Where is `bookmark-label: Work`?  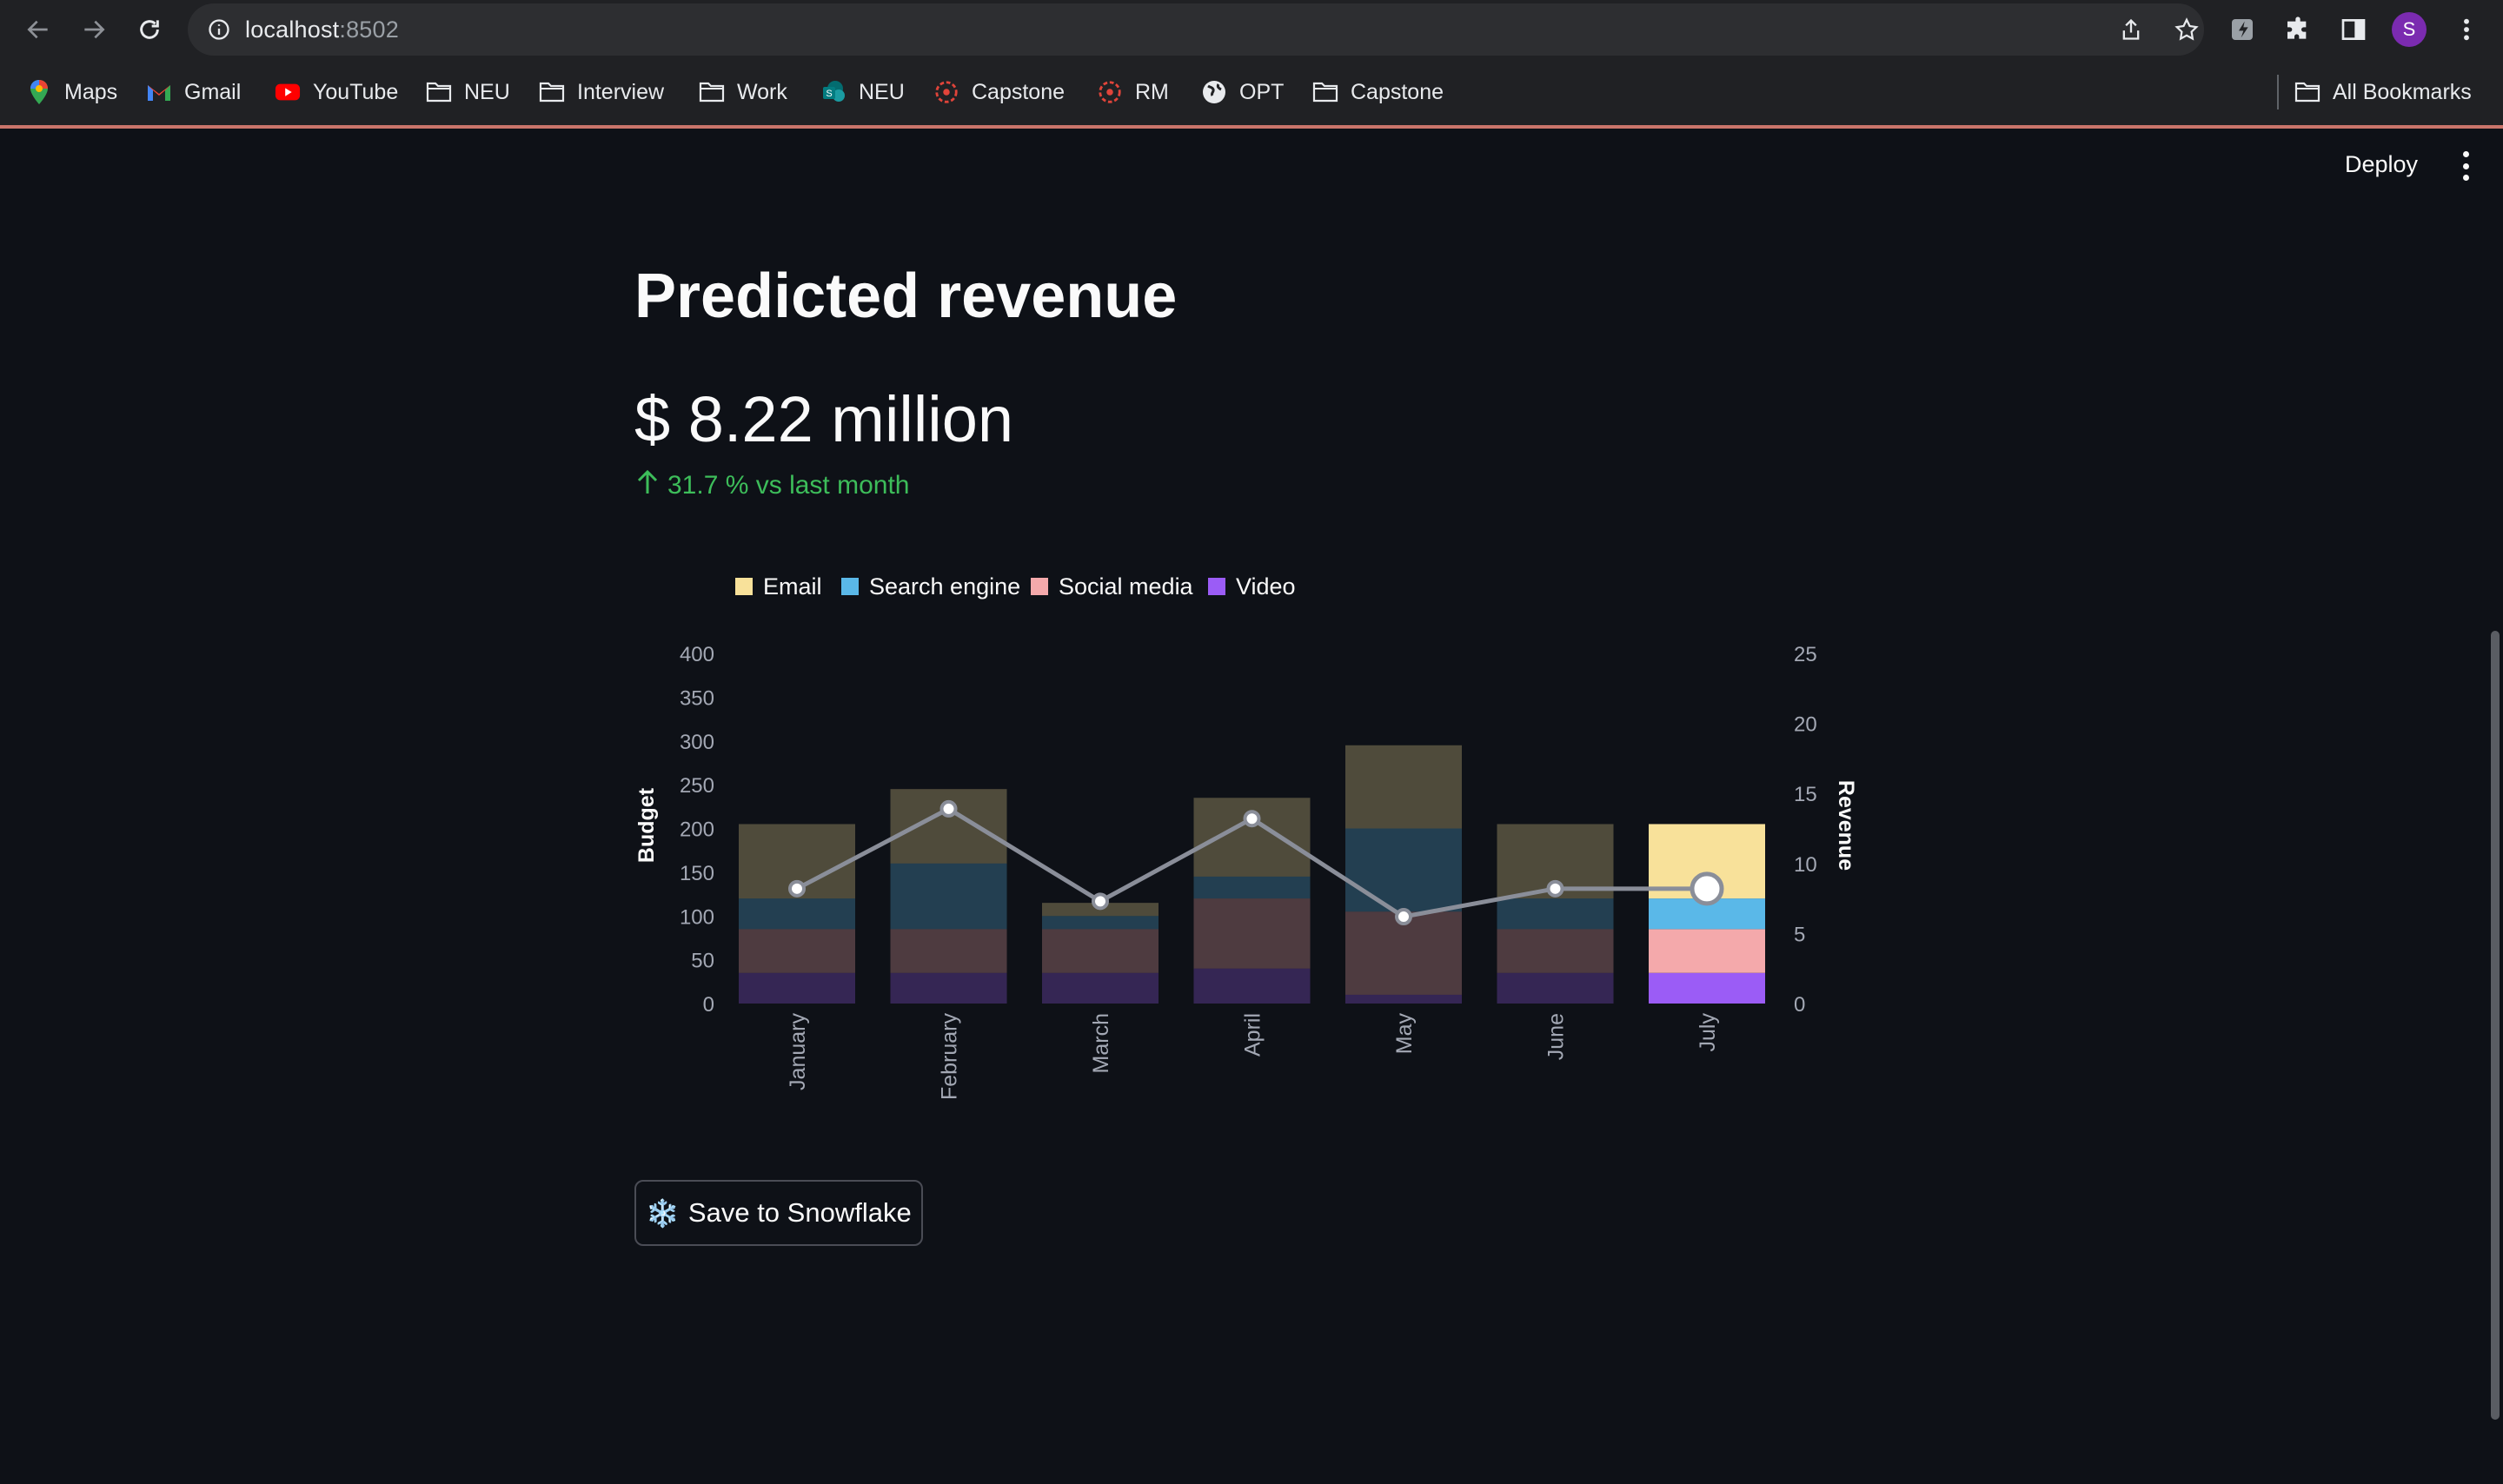
bookmark-label: Work is located at coordinates (762, 91).